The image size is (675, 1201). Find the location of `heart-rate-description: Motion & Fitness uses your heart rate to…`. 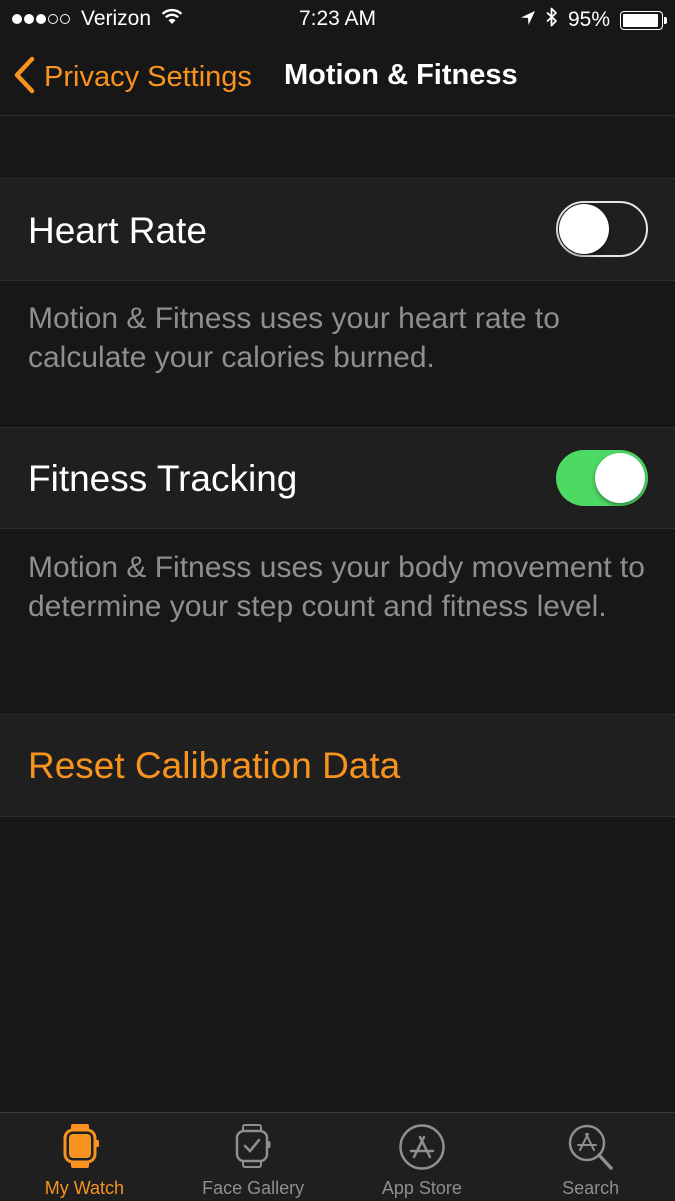

heart-rate-description: Motion & Fitness uses your heart rate to… is located at coordinates (294, 338).